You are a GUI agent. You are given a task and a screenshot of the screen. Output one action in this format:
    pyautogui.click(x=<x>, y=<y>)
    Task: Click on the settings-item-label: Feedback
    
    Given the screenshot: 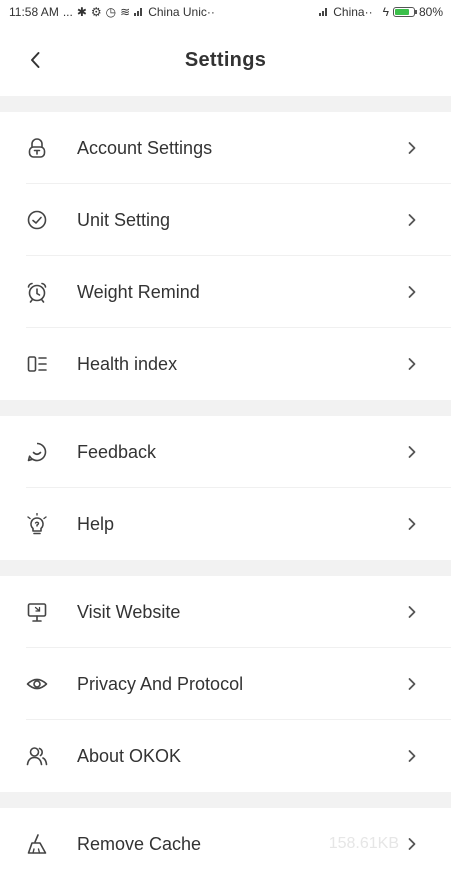 What is the action you would take?
    pyautogui.click(x=117, y=451)
    